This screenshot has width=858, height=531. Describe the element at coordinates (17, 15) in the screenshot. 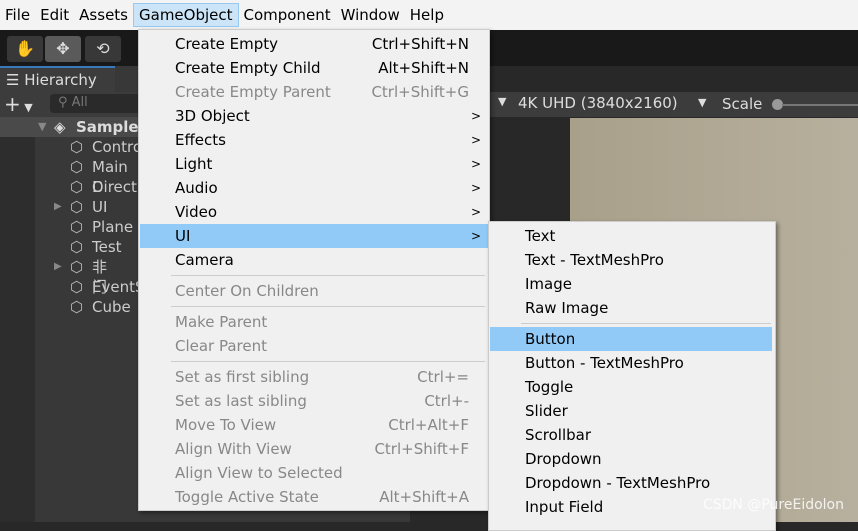

I see `menu-file: File` at that location.